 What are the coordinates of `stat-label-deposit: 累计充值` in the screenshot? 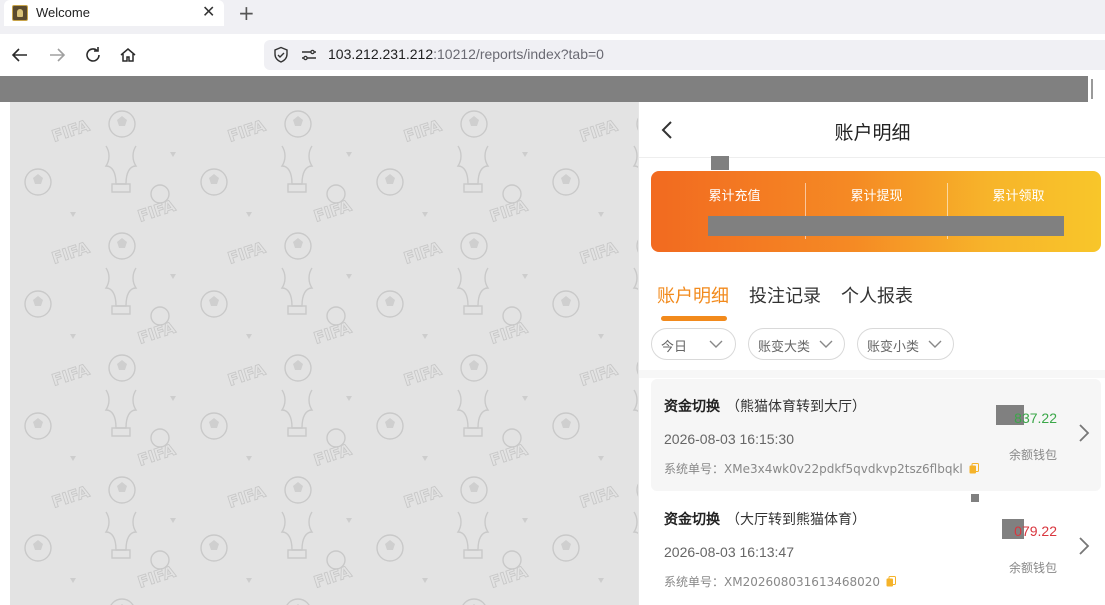 It's located at (734, 196).